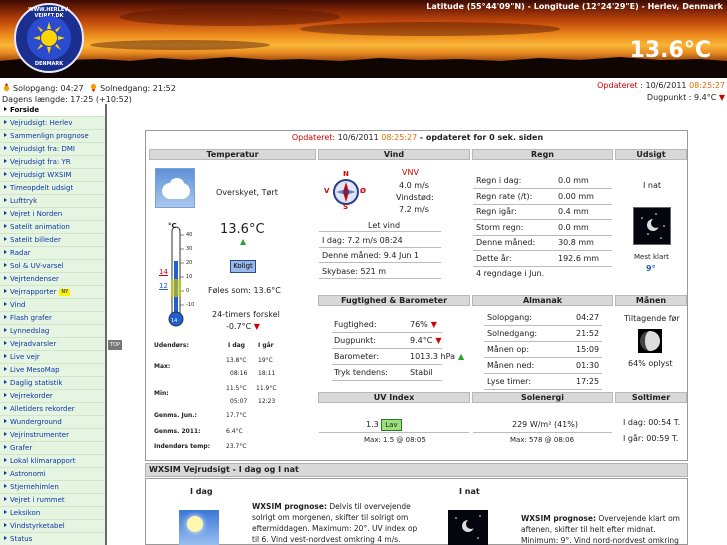 The image size is (727, 545). I want to click on temp-col-yesterday: I går, so click(266, 345).